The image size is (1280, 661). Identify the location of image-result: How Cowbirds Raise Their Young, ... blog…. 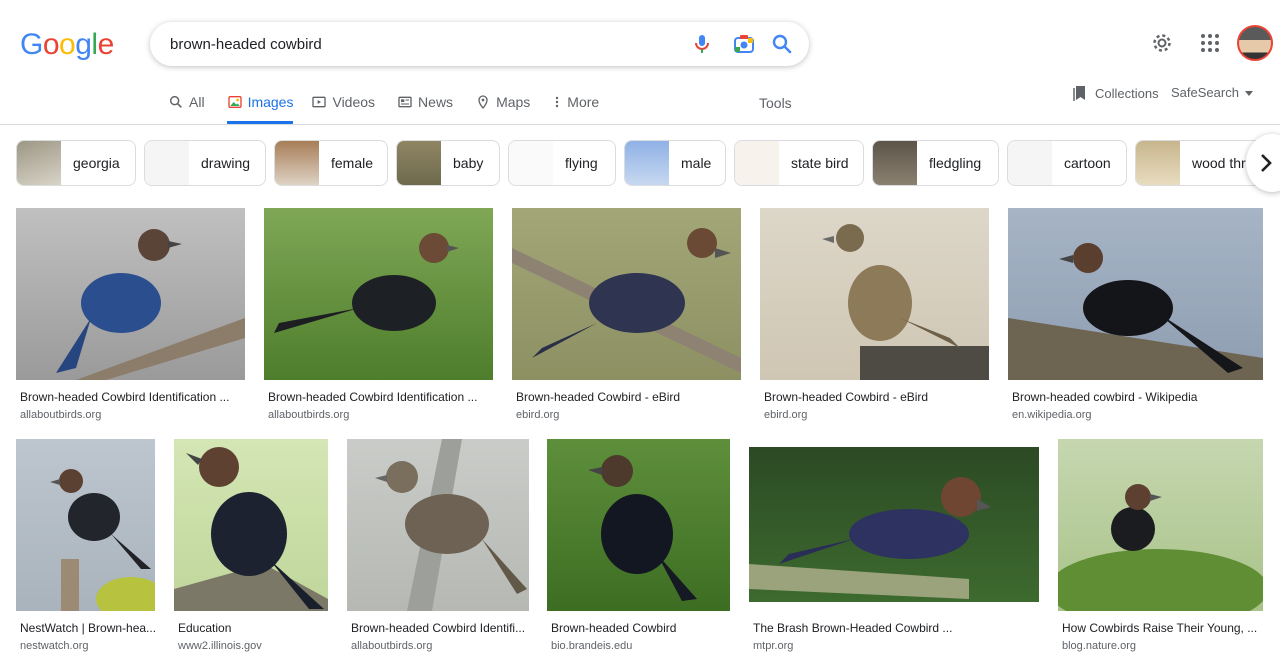
(1160, 545).